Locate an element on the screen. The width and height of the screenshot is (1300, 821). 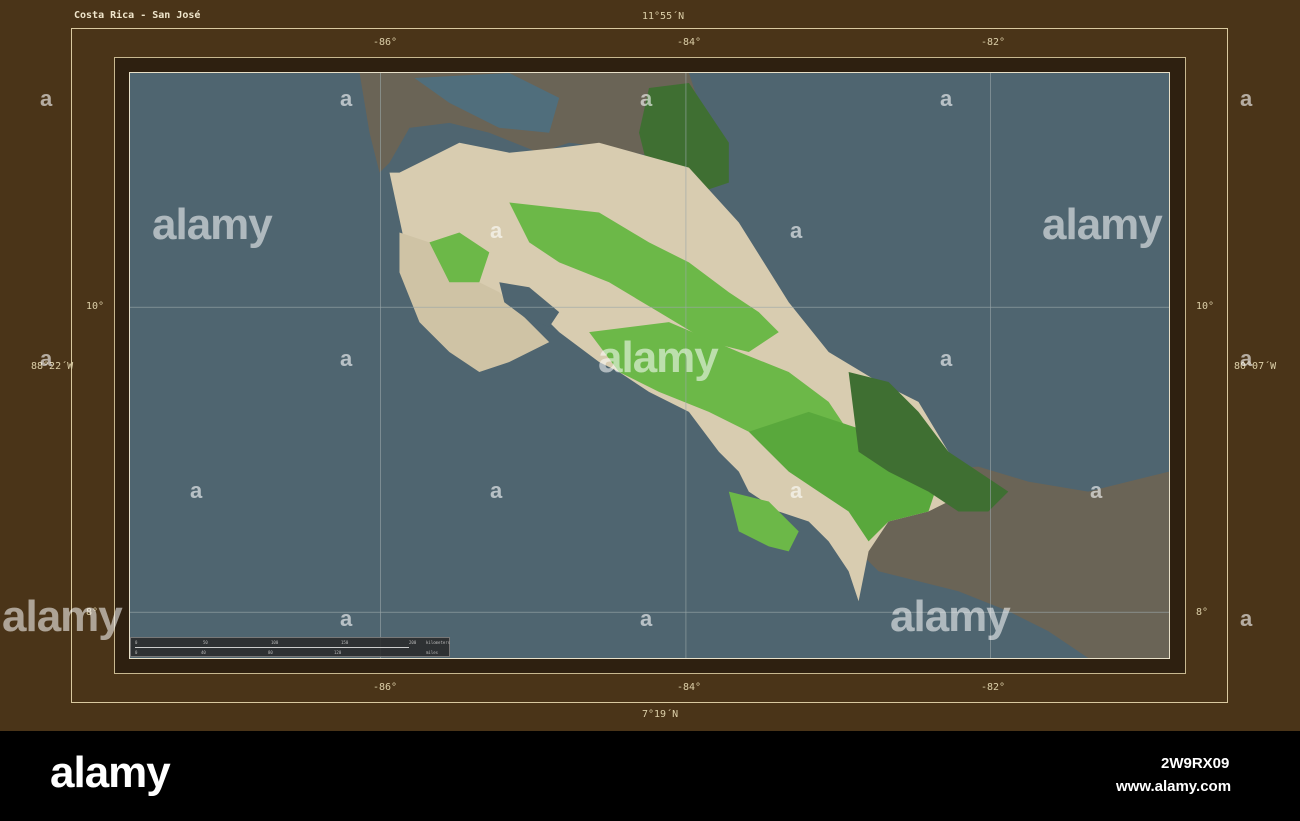
scale-km-unit: kilometers is located at coordinates (438, 642).